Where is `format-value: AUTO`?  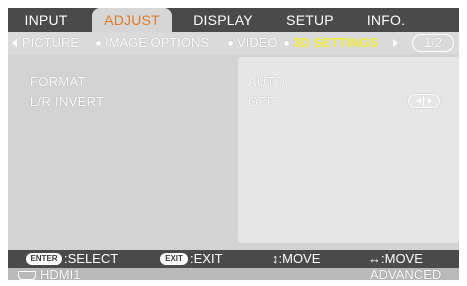
format-value: AUTO is located at coordinates (266, 81).